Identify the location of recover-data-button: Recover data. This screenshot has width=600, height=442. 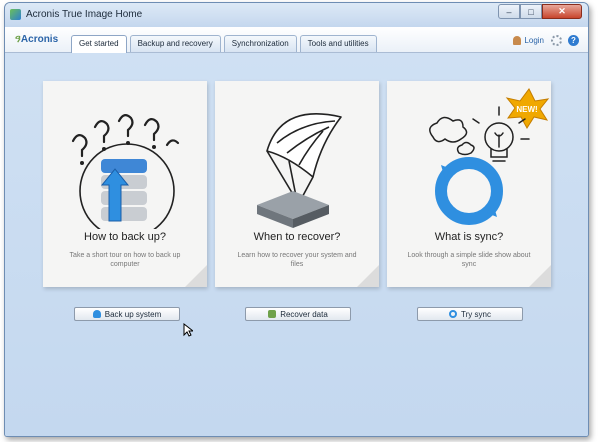
(298, 314).